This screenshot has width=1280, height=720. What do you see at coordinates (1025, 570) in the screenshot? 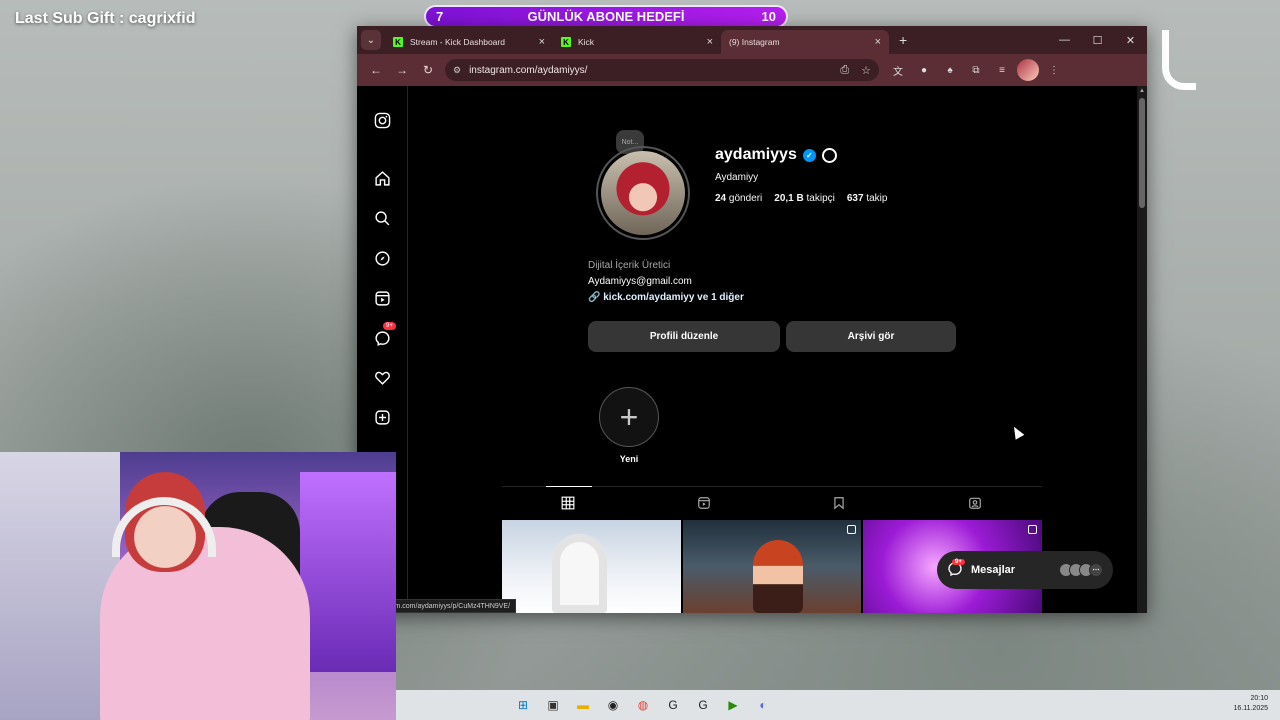
I see `messages-floating-button: 9+ Mesajlar ⋯` at bounding box center [1025, 570].